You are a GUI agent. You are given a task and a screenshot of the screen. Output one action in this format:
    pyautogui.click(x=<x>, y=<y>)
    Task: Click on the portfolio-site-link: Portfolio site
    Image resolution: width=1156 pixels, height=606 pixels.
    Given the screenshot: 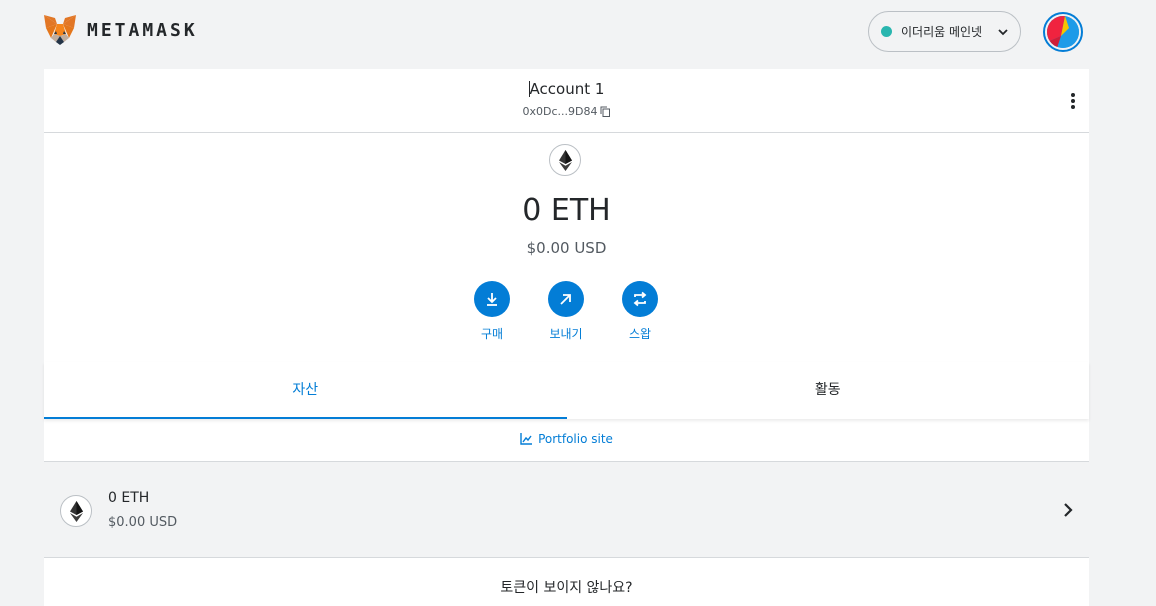 What is the action you would take?
    pyautogui.click(x=566, y=443)
    